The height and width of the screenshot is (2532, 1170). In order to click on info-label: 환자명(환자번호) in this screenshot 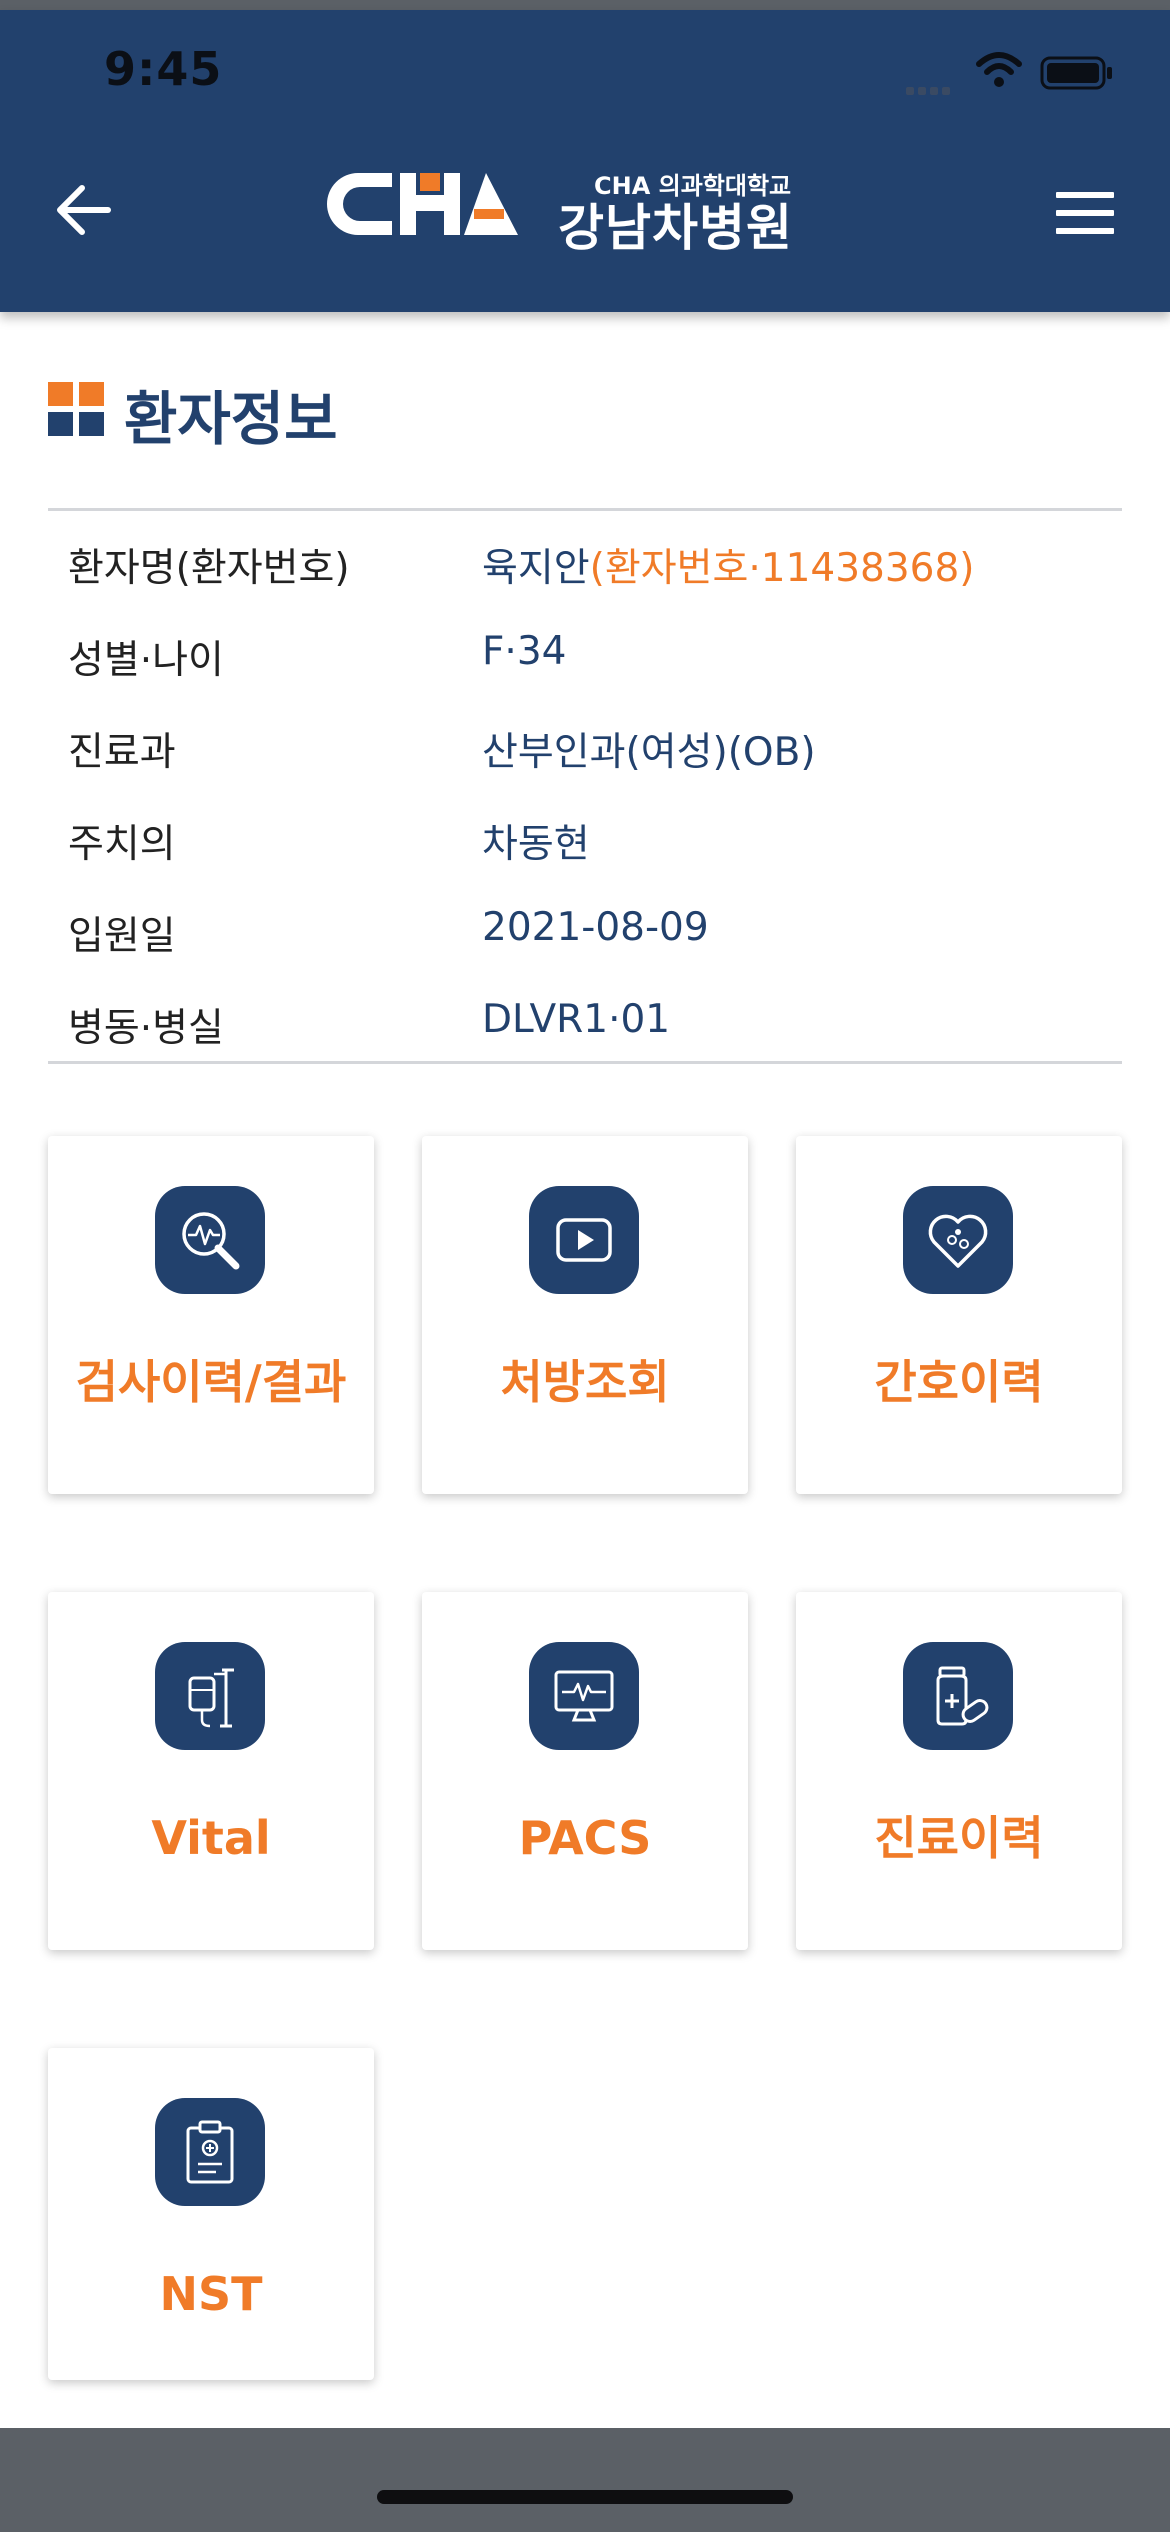, I will do `click(209, 568)`.